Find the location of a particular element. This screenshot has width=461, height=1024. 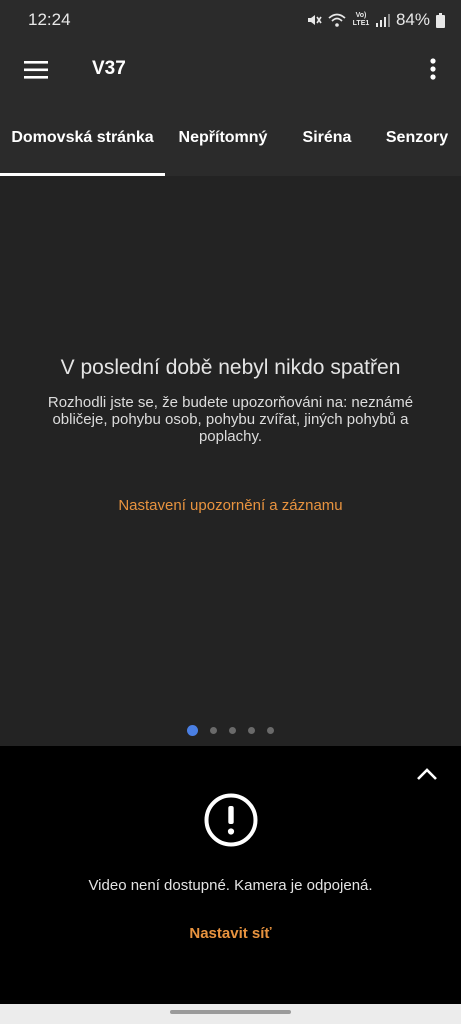

menu-button is located at coordinates (36, 70).